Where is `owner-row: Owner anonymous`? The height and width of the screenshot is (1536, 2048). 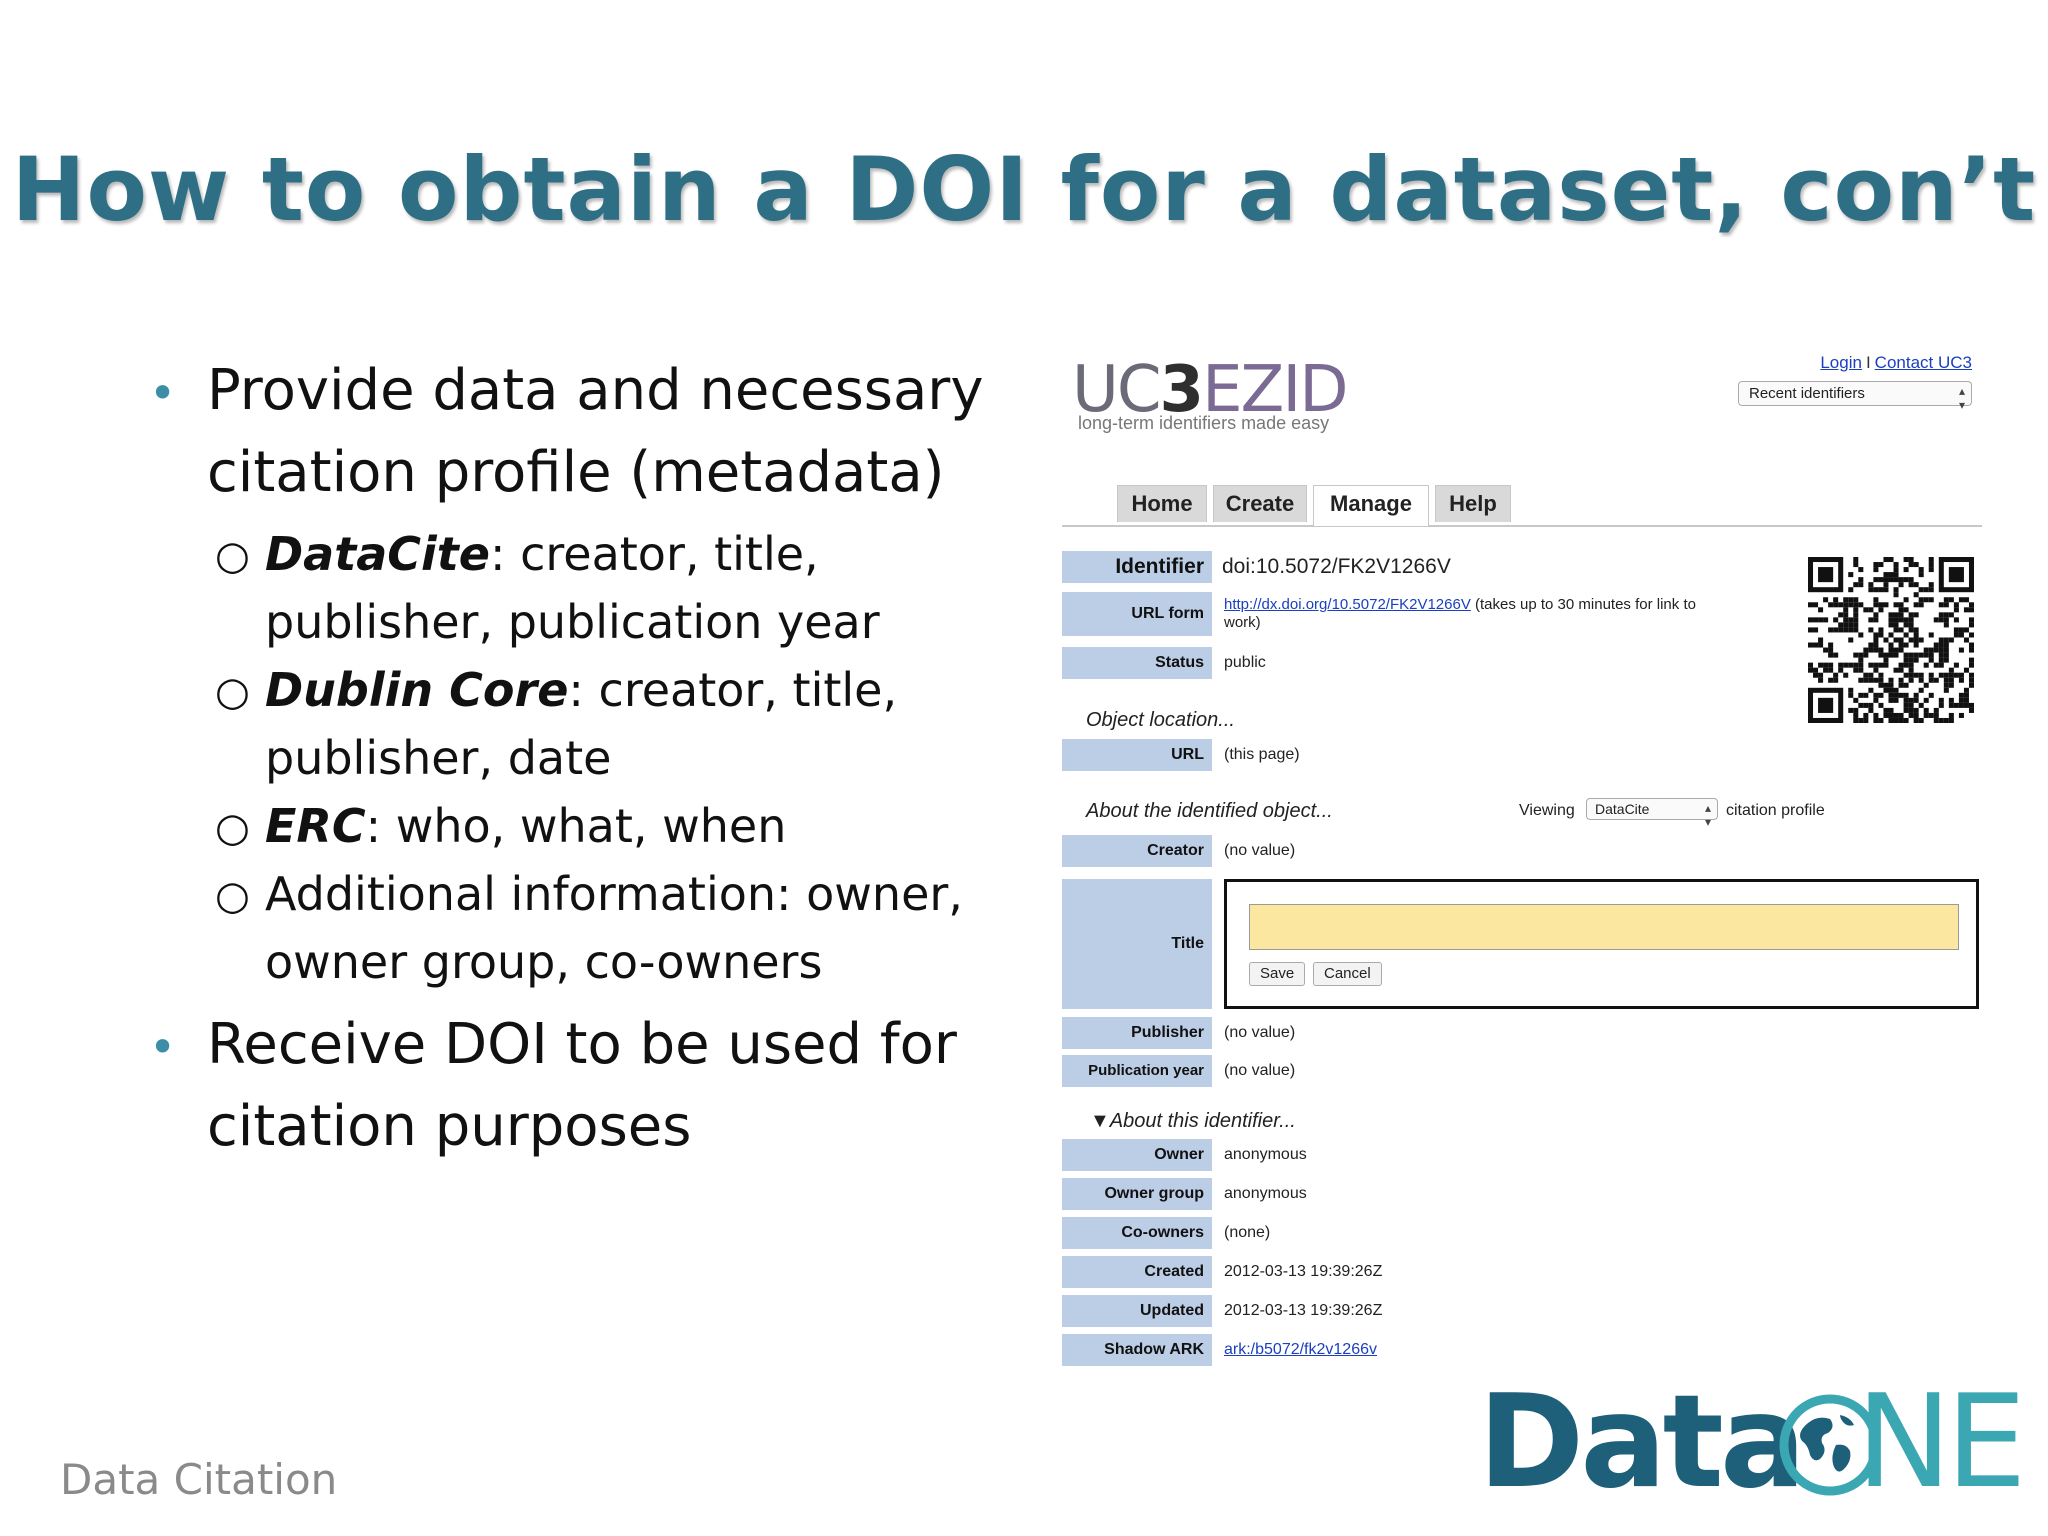
owner-row: Owner anonymous is located at coordinates (1342, 1155).